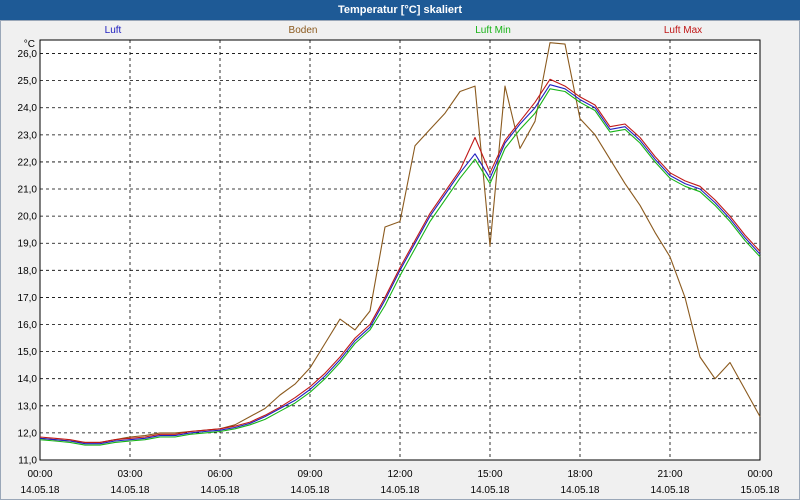 This screenshot has height=500, width=800. Describe the element at coordinates (29, 44) in the screenshot. I see `y-axis-unit: °C` at that location.